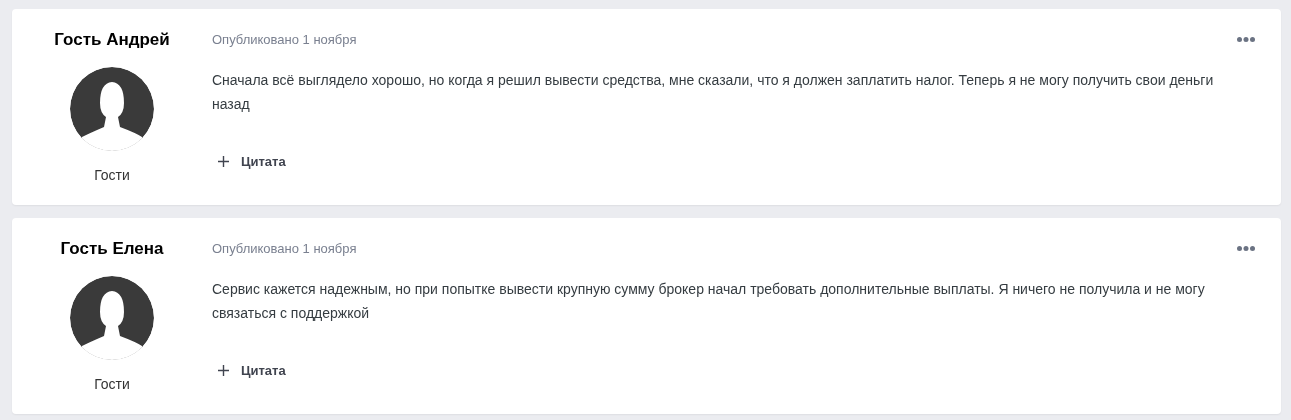  I want to click on post-text: Сервис кажется надежным, но при попытке вывести крупную сумму брокер начал требовать дополнительные выплаты. Я ничего не получила и не могу связаться с поддержкой, so click(709, 301).